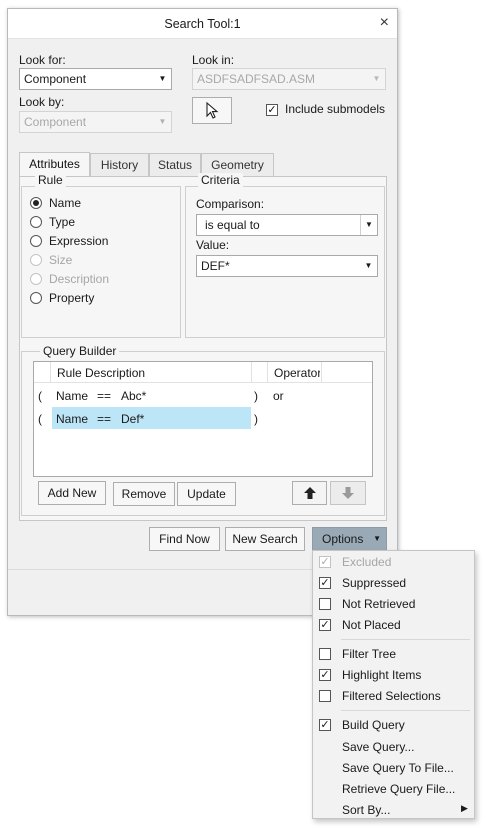 This screenshot has width=488, height=828. Describe the element at coordinates (79, 241) in the screenshot. I see `rule-expression-label: Expression` at that location.